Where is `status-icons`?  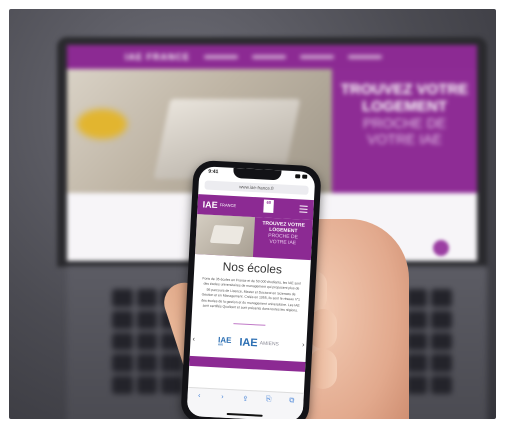 status-icons is located at coordinates (301, 176).